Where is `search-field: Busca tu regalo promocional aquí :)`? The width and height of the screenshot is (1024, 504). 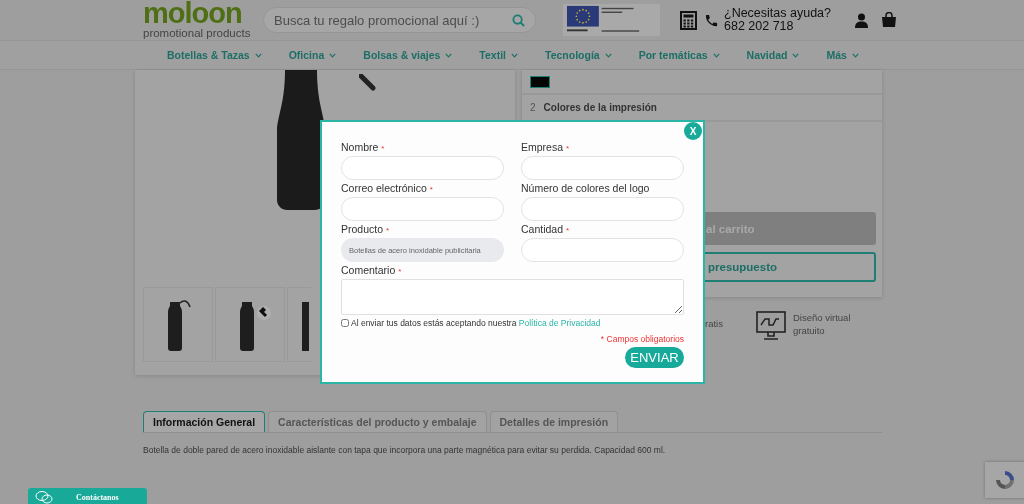
search-field: Busca tu regalo promocional aquí :) is located at coordinates (399, 20).